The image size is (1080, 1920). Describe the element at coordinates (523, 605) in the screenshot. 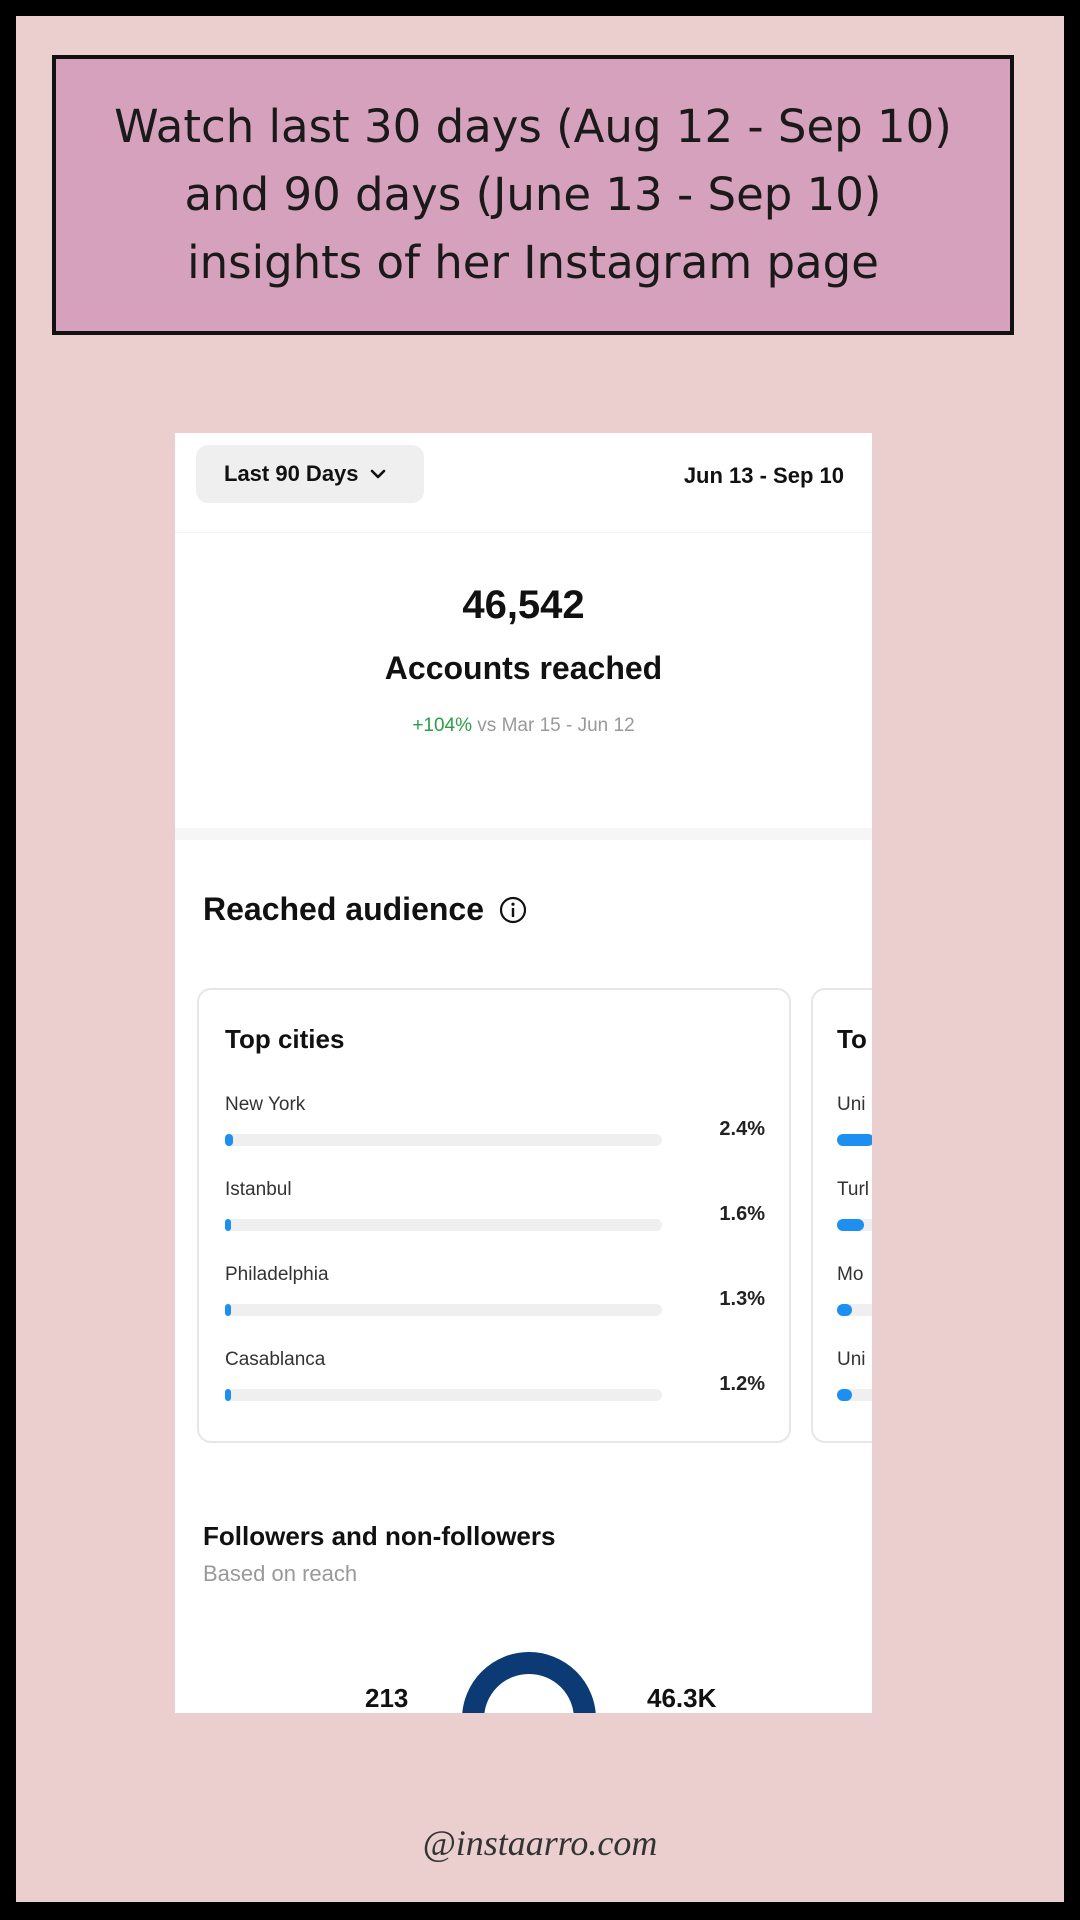

I see `accounts-reached-value: 46,542` at that location.